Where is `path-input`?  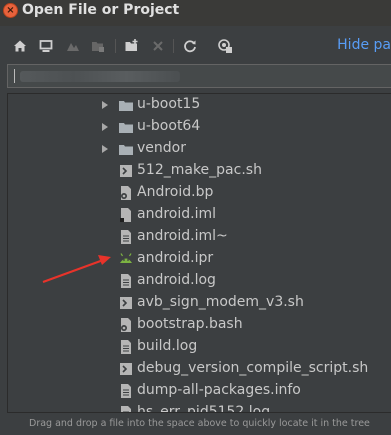
path-input is located at coordinates (199, 76).